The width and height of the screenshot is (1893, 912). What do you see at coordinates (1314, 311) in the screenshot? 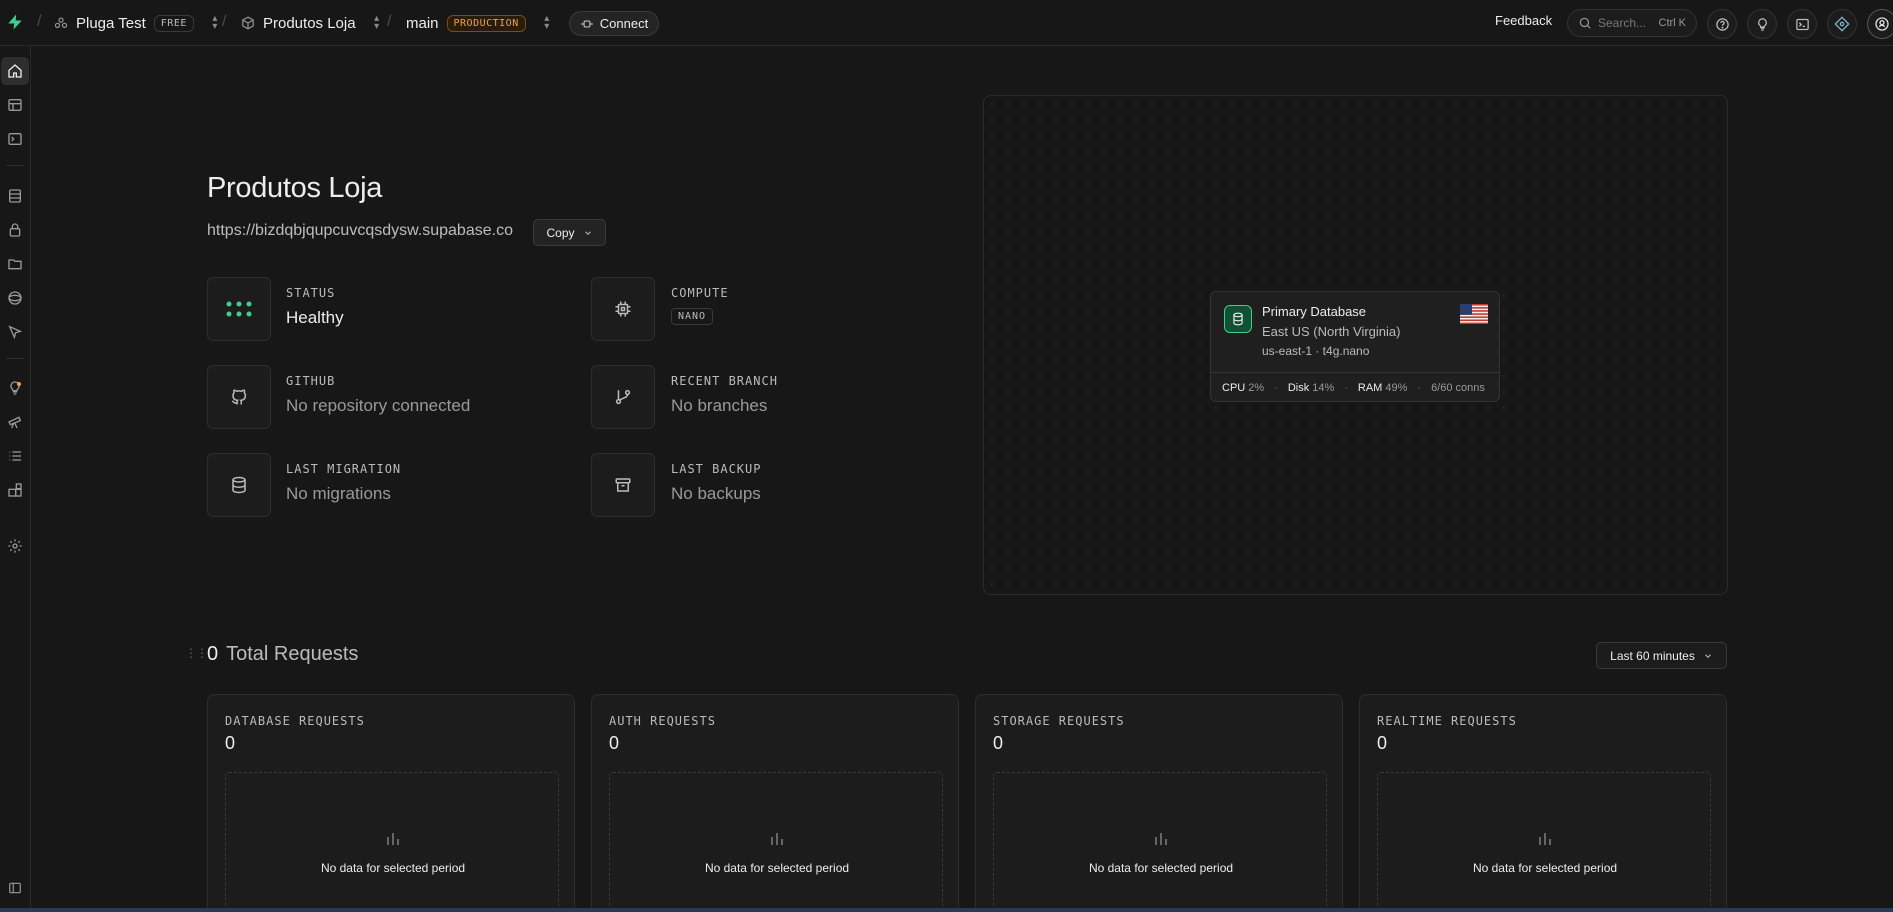
I see `database-title: Primary Database` at bounding box center [1314, 311].